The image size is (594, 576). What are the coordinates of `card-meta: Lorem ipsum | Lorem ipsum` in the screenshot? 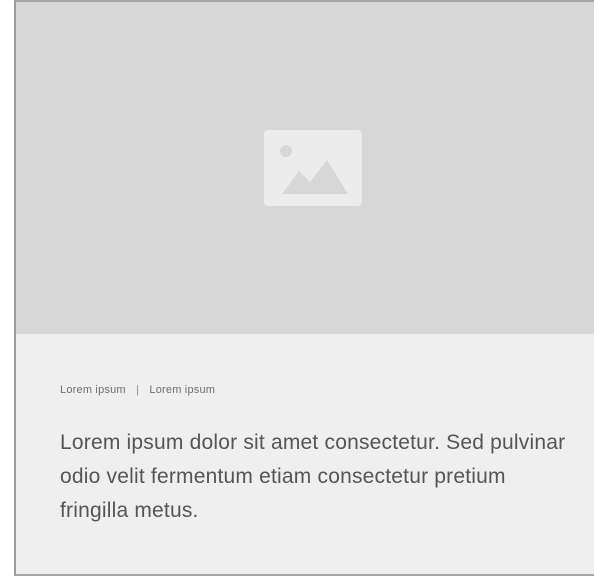 It's located at (137, 390).